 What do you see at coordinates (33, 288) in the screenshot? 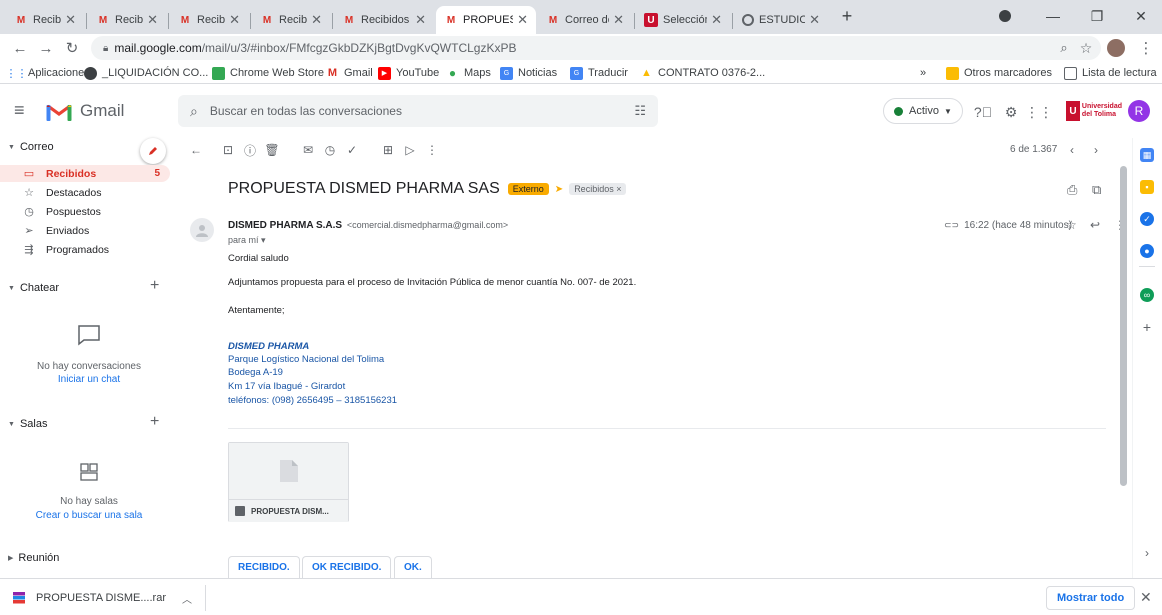
I see `chat-section-header: ▼ Chatear` at bounding box center [33, 288].